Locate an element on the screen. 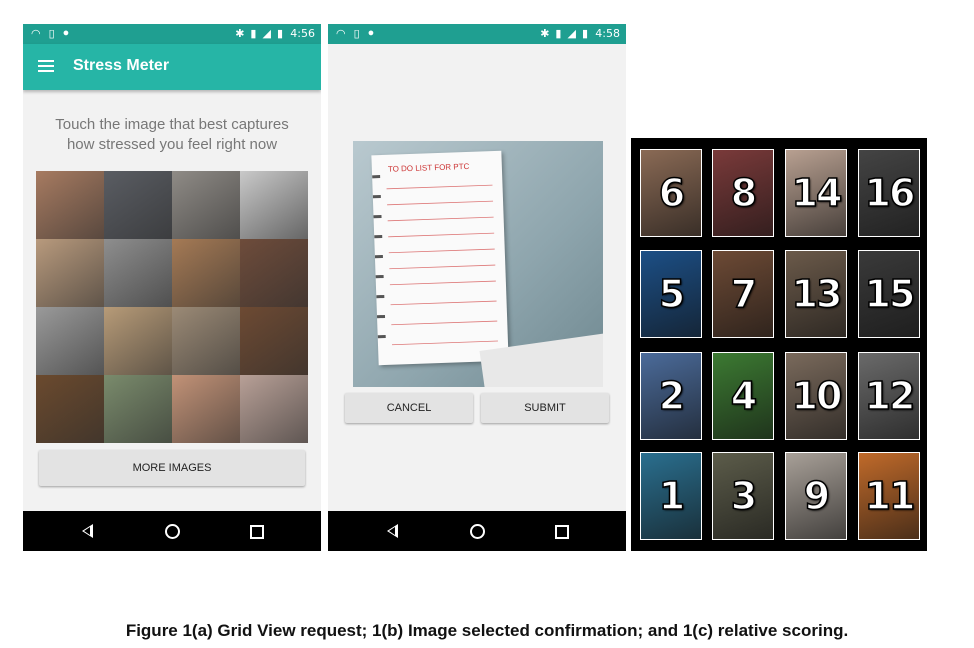 This screenshot has height=648, width=974. score-tile: 13 is located at coordinates (816, 294).